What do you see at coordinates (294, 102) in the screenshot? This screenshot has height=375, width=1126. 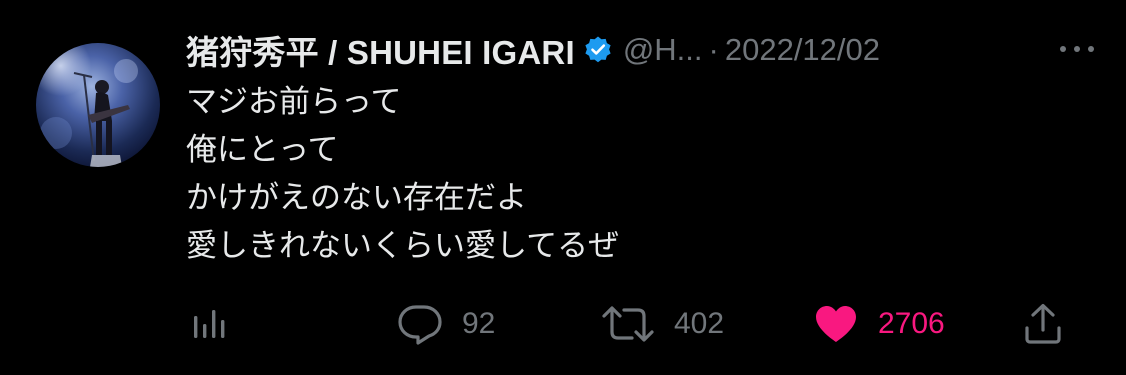 I see `tweet-text-line: マジお前らって` at bounding box center [294, 102].